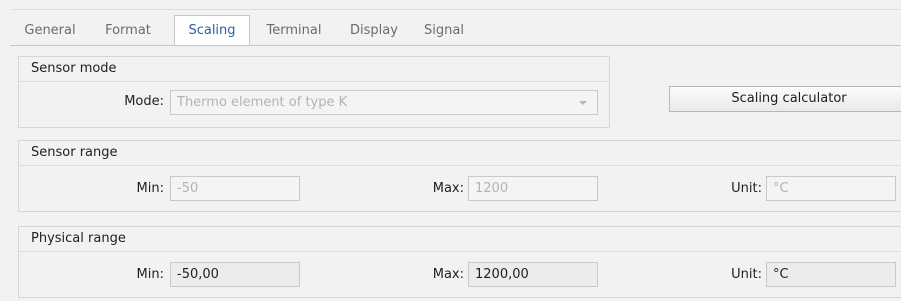  What do you see at coordinates (448, 188) in the screenshot?
I see `sensor-max-label: Max:` at bounding box center [448, 188].